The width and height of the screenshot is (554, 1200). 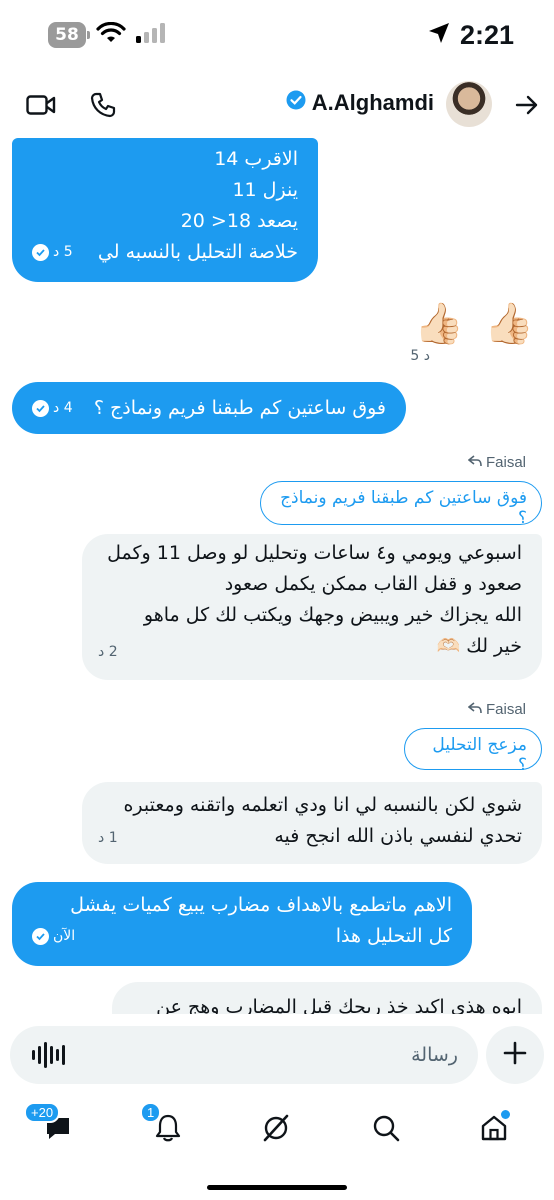 What do you see at coordinates (505, 1114) in the screenshot?
I see `home-new-dot` at bounding box center [505, 1114].